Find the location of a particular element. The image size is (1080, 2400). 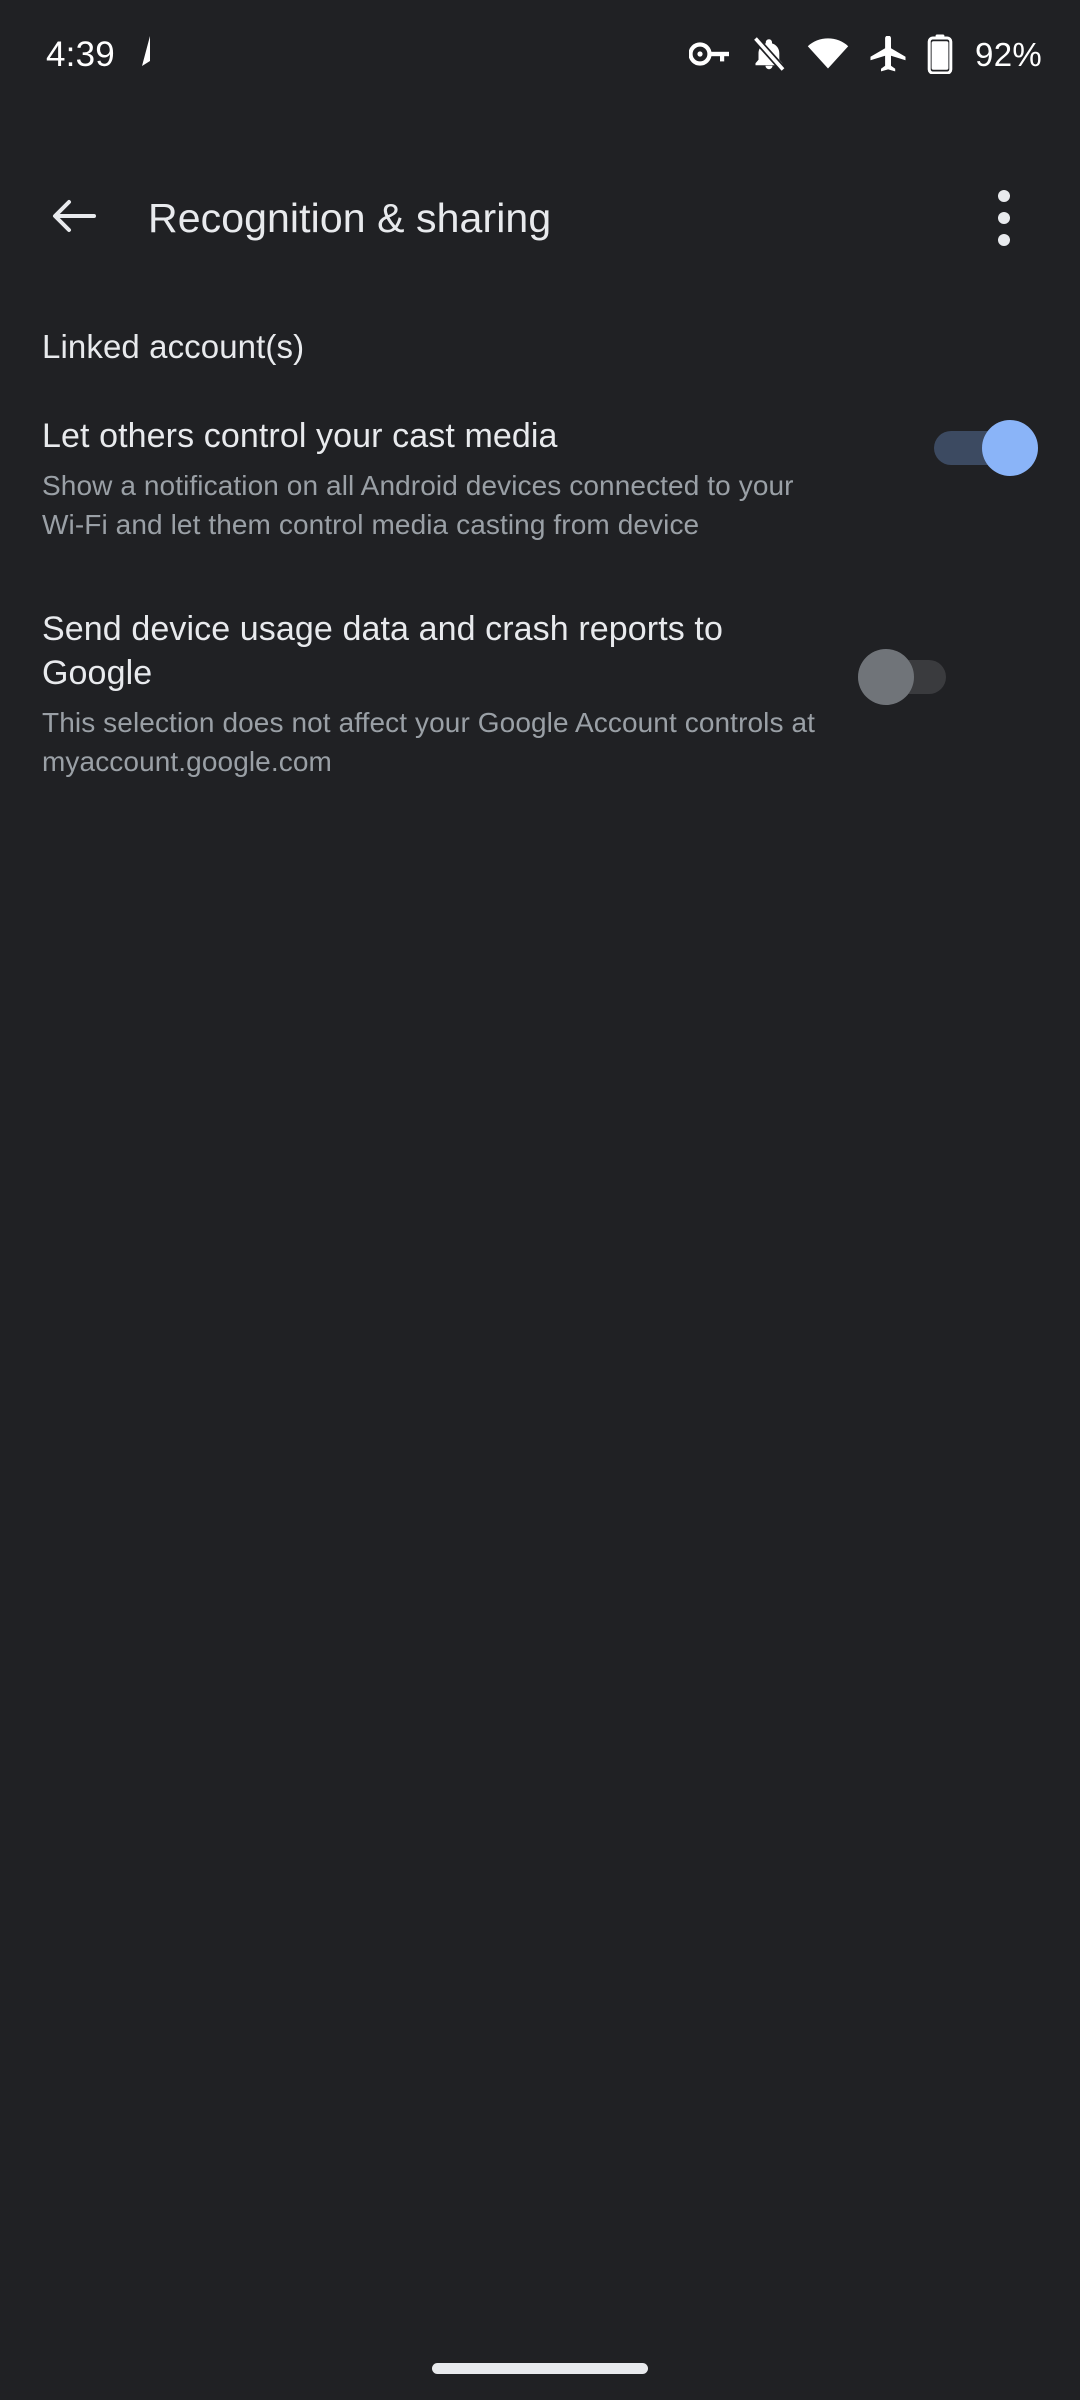

toggle-switch-usage-data is located at coordinates (910, 676).